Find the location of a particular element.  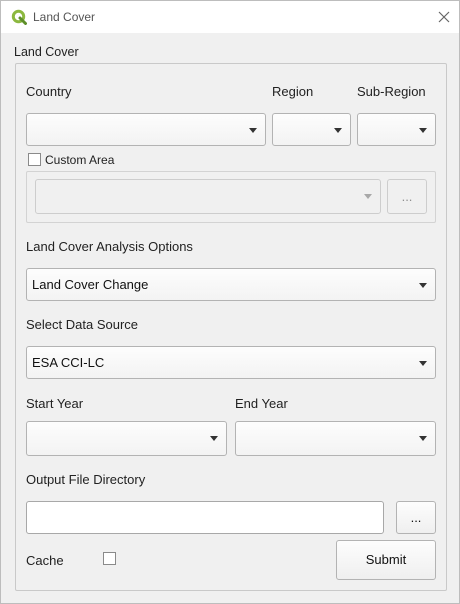

start-year-label: Start Year is located at coordinates (55, 403).